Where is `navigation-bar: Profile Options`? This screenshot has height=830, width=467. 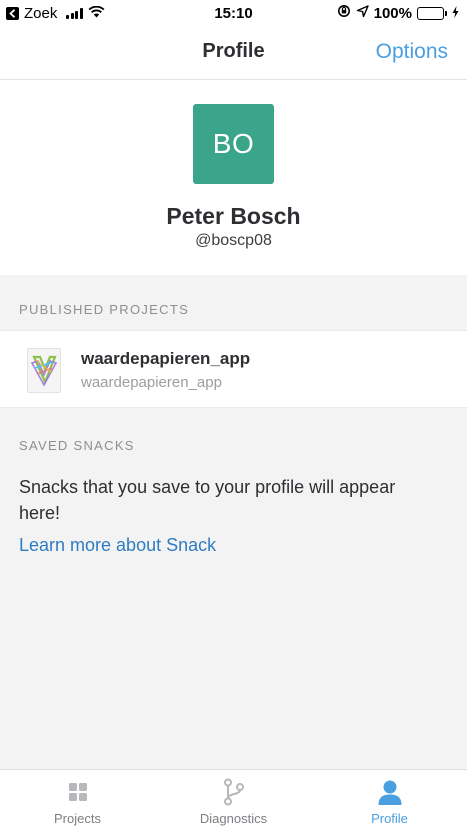
navigation-bar: Profile Options is located at coordinates (233, 53).